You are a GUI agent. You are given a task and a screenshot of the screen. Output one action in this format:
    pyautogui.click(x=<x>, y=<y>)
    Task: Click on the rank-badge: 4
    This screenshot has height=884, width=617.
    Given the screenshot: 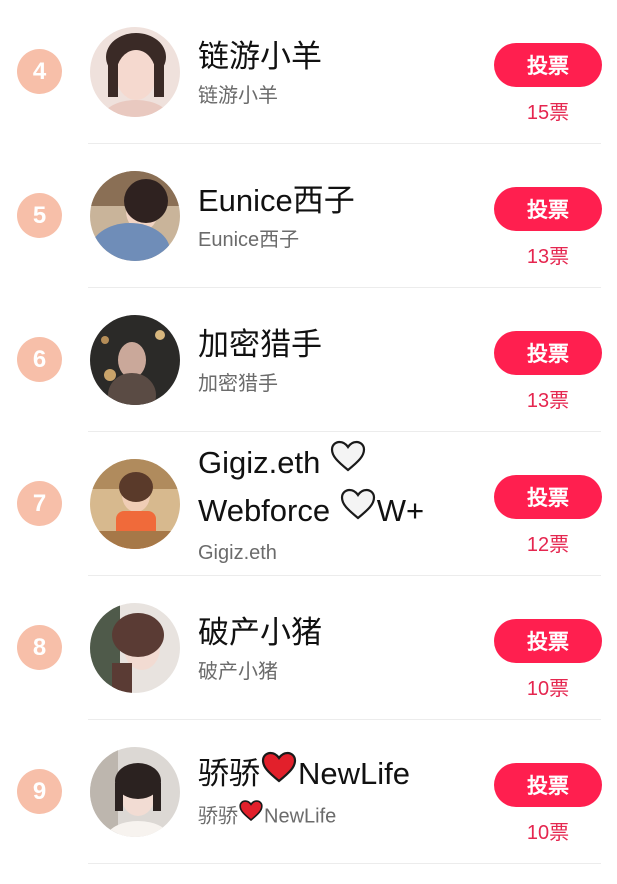 What is the action you would take?
    pyautogui.click(x=39, y=71)
    